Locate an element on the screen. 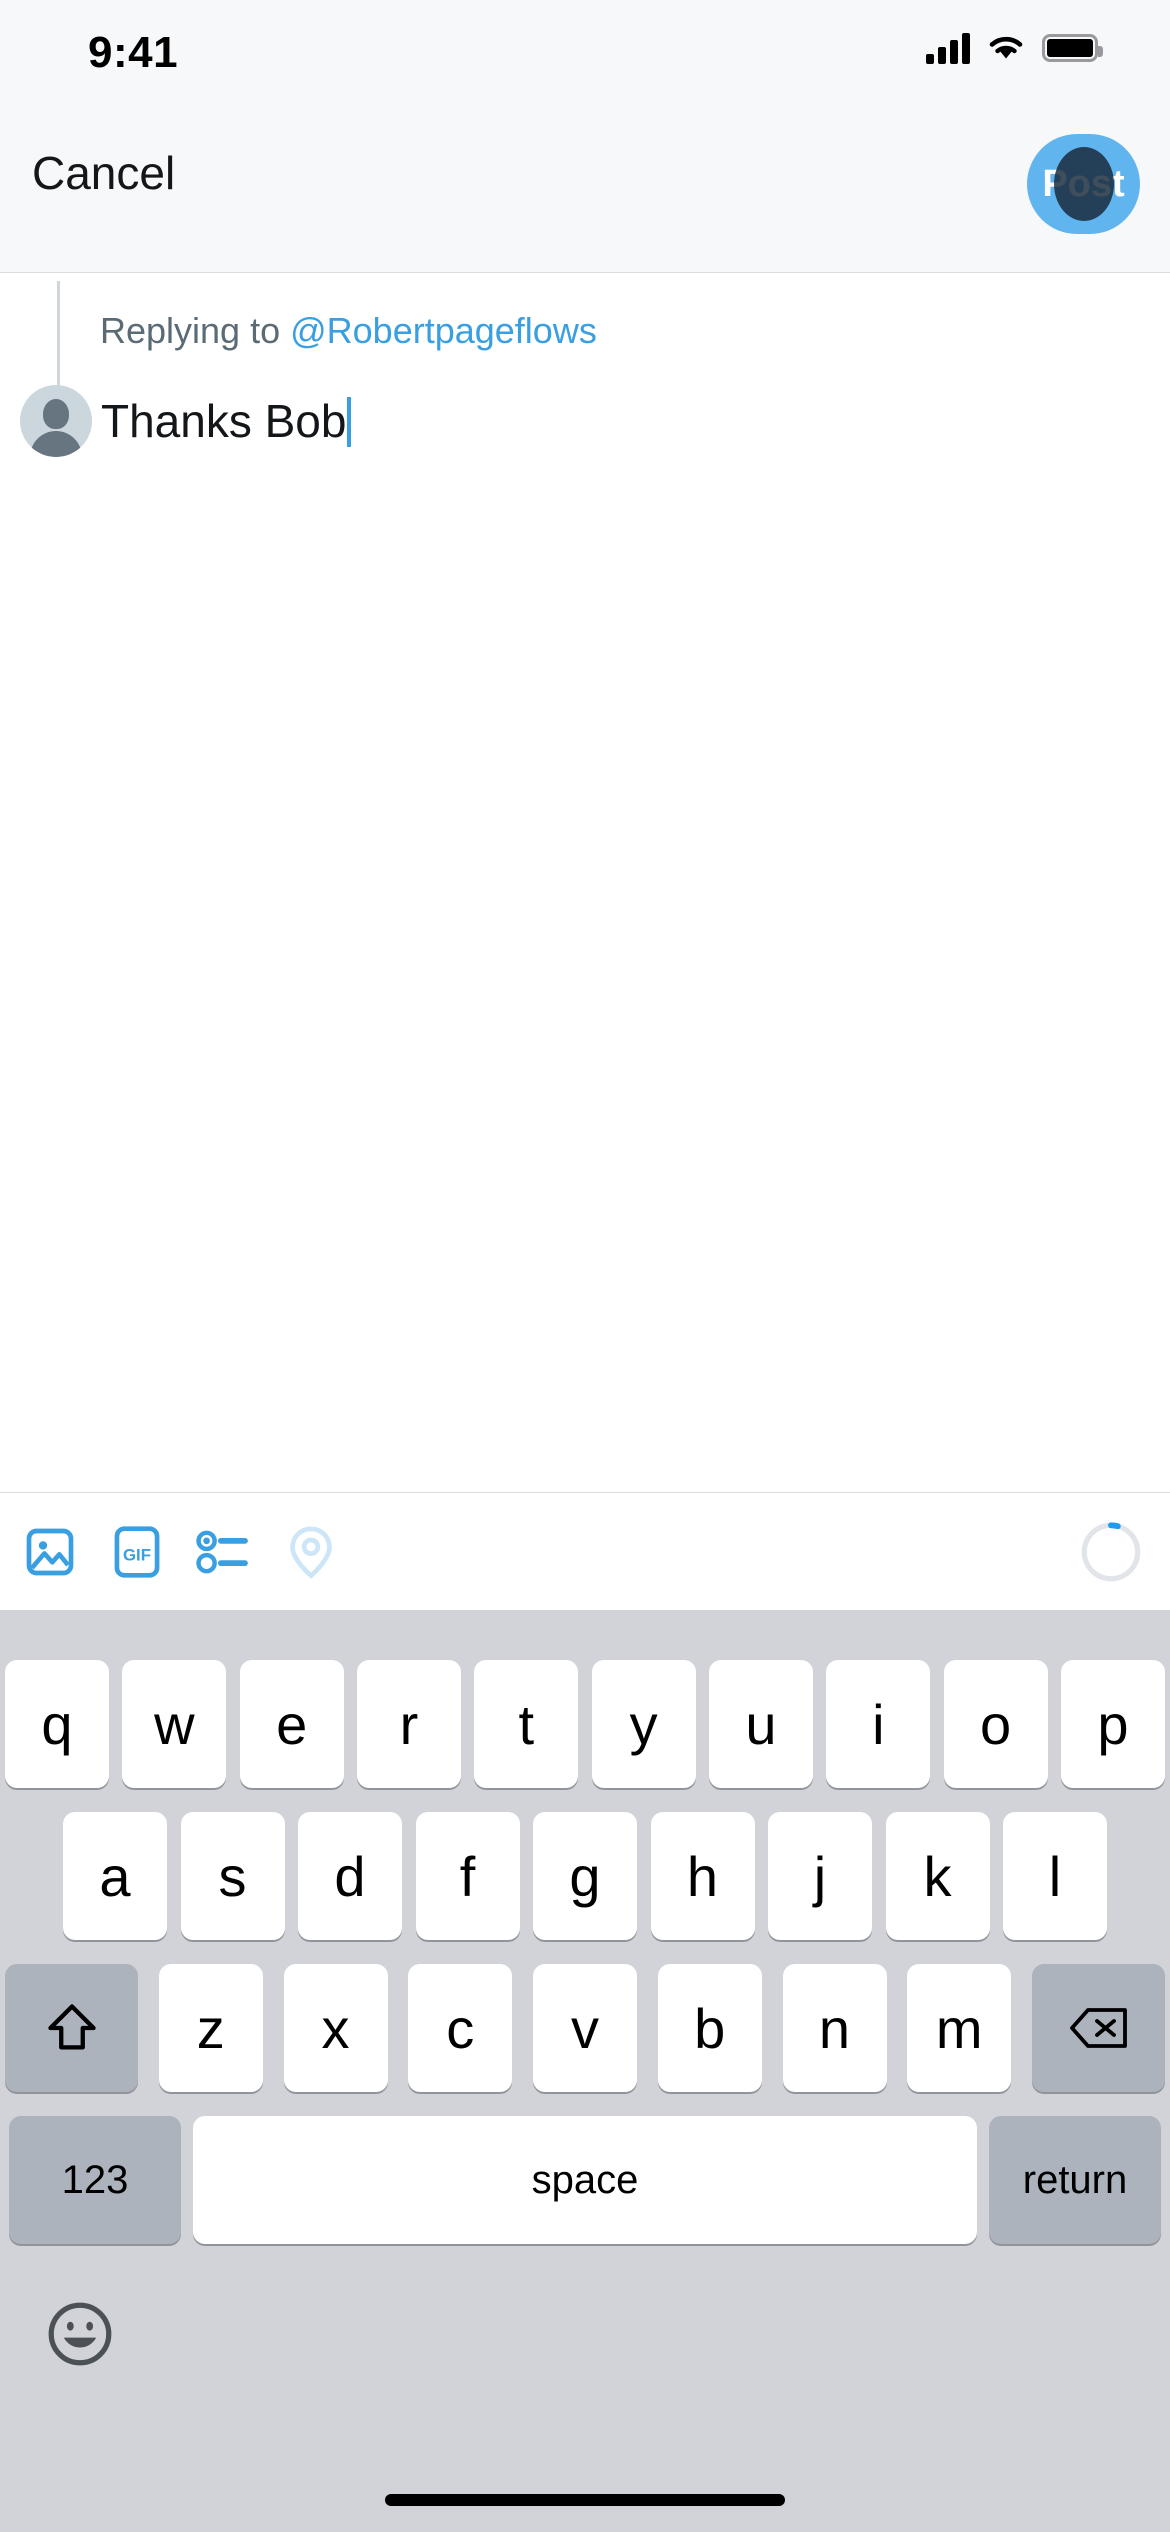 The width and height of the screenshot is (1170, 2532). default-avatar-icon is located at coordinates (56, 421).